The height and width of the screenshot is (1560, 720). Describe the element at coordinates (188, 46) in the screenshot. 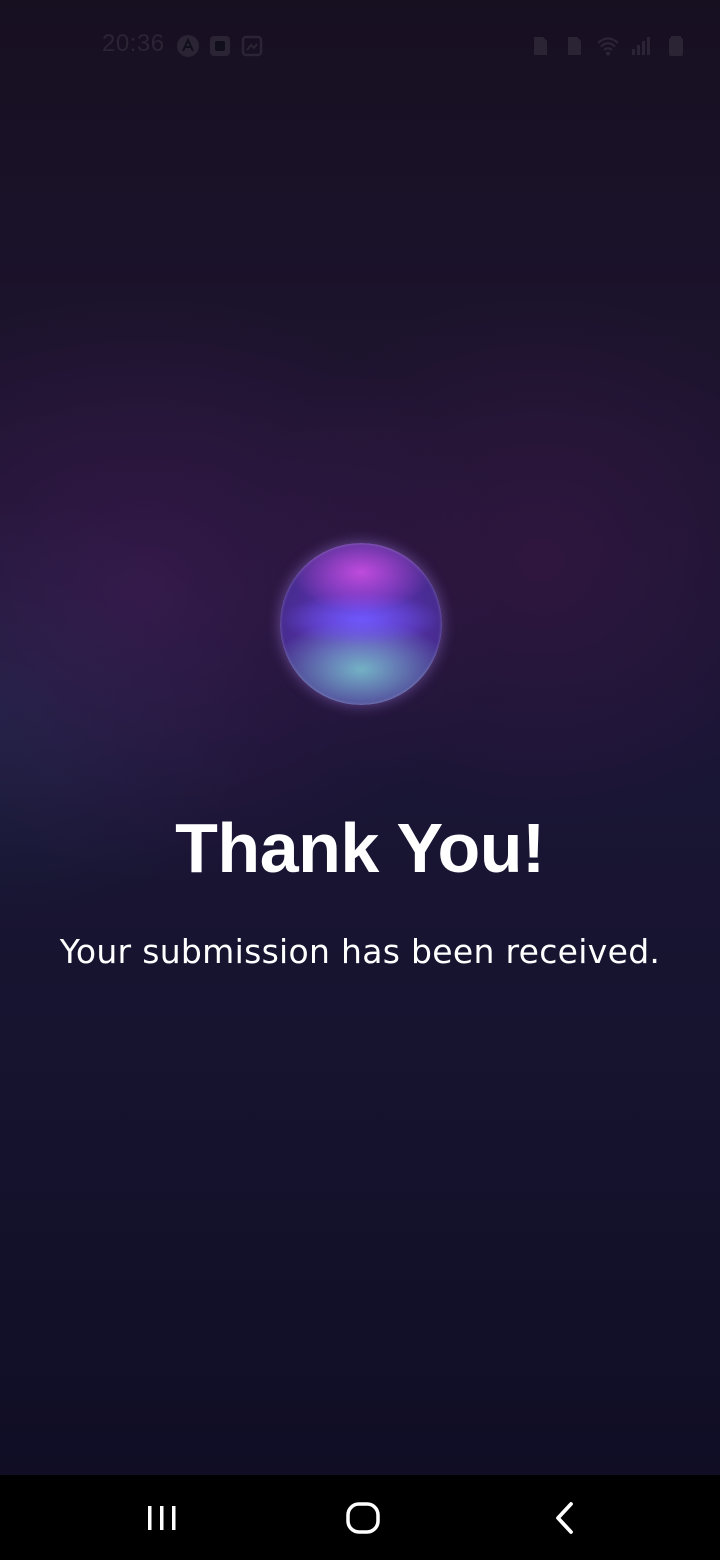

I see `app-notification-icon` at that location.